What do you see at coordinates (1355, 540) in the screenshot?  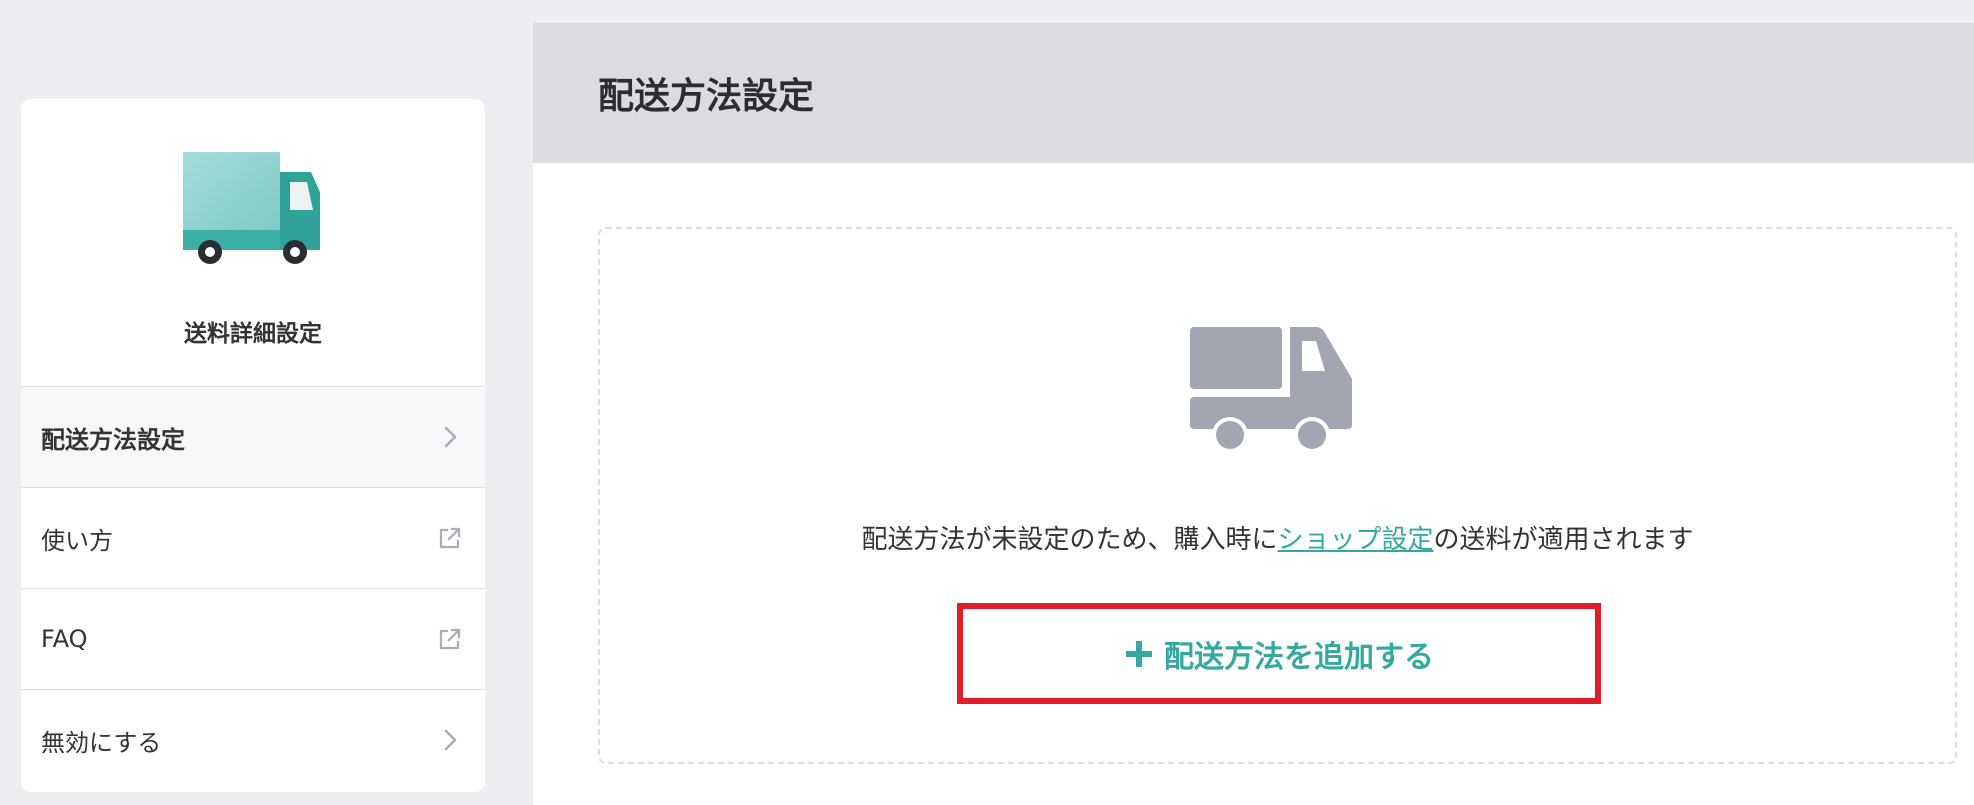 I see `shop-settings-link: ショップ設定` at bounding box center [1355, 540].